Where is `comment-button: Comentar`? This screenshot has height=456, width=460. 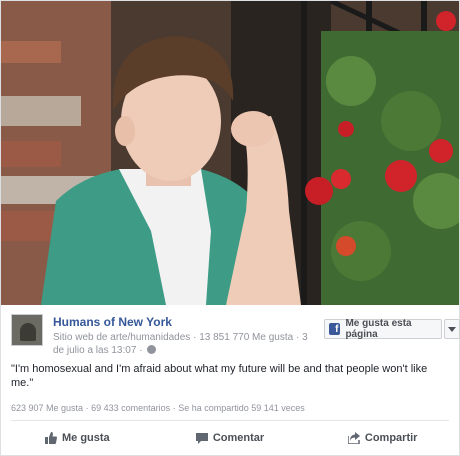 comment-button: Comentar is located at coordinates (230, 438).